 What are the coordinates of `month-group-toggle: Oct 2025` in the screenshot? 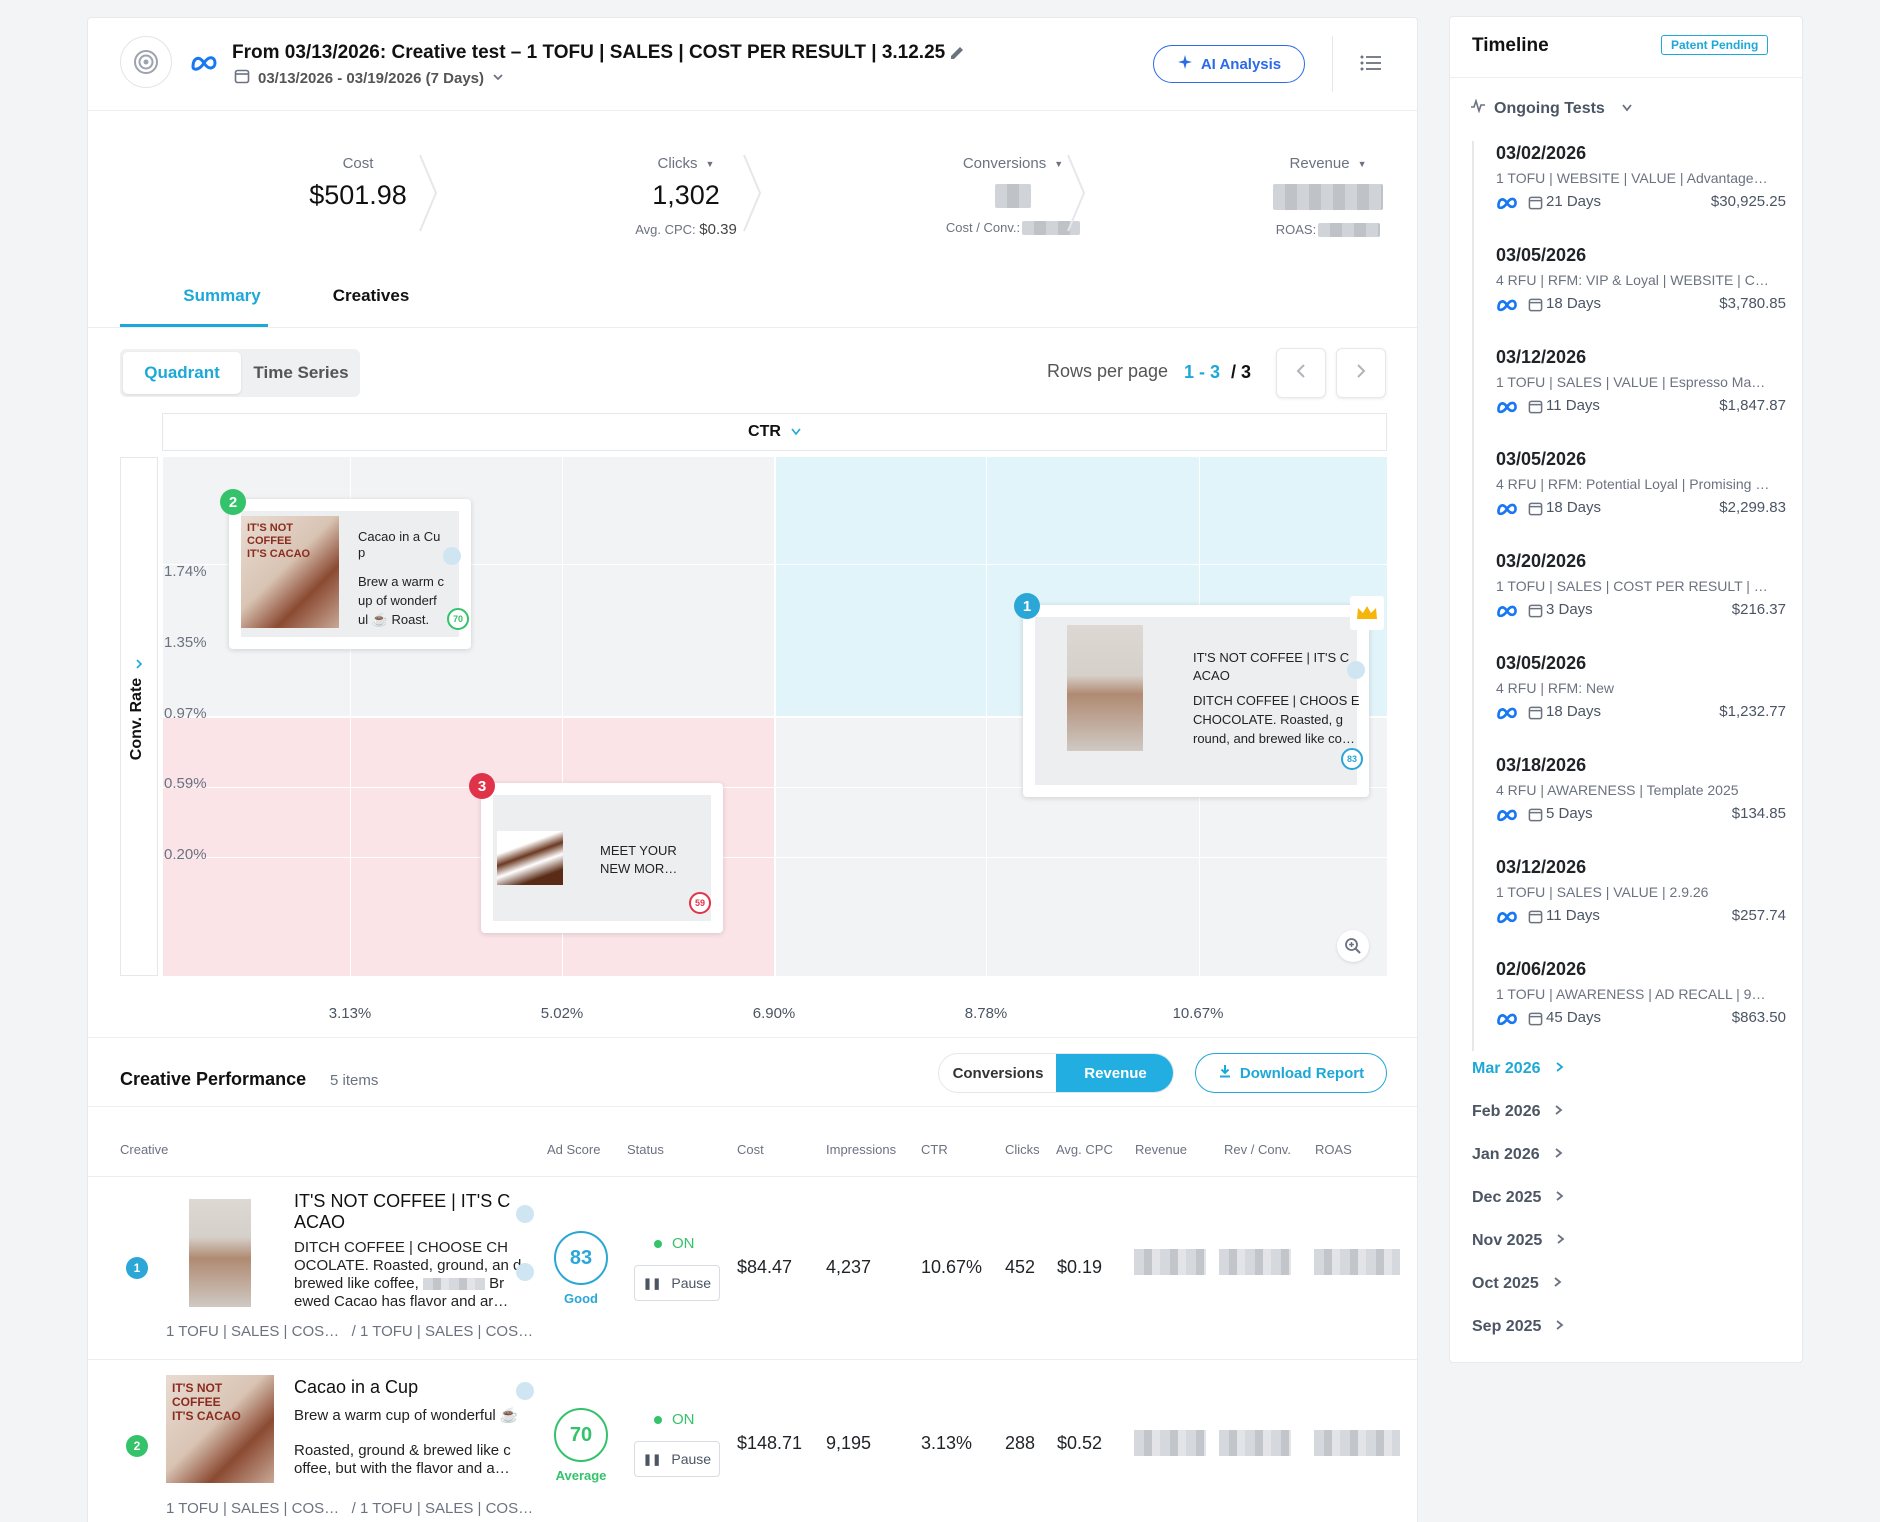 It's located at (1517, 1284).